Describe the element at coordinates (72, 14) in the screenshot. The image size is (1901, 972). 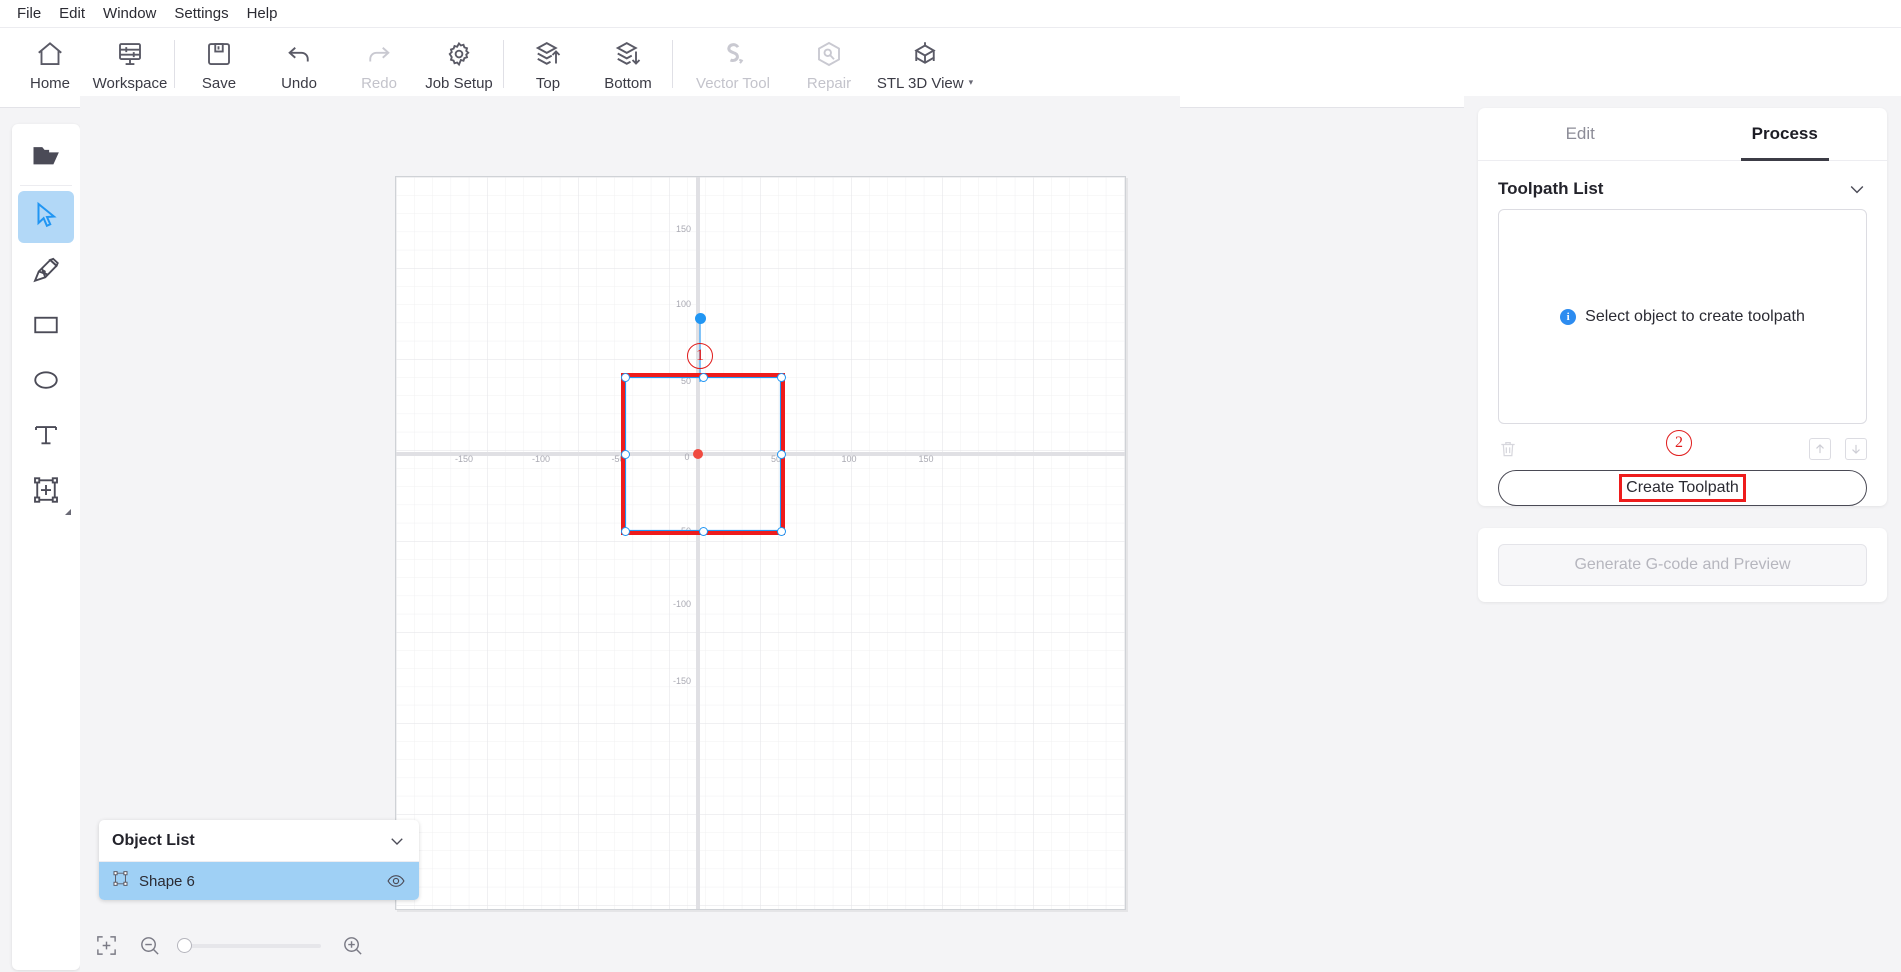
I see `menu-item-edit: Edit` at that location.